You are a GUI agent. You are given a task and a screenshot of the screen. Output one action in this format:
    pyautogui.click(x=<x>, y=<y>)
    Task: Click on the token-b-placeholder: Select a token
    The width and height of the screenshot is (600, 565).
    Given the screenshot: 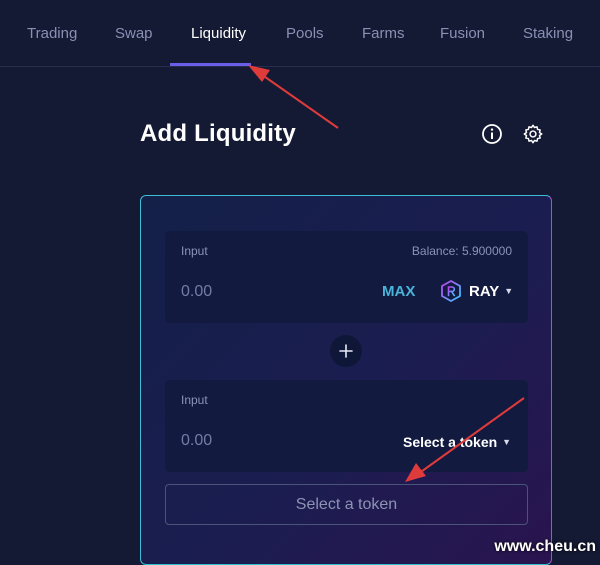 What is the action you would take?
    pyautogui.click(x=450, y=442)
    